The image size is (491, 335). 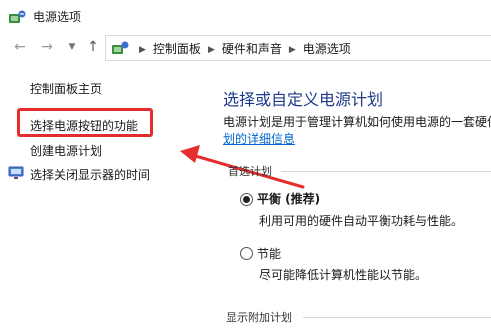 I want to click on back-arrow-icon: ←, so click(x=20, y=47).